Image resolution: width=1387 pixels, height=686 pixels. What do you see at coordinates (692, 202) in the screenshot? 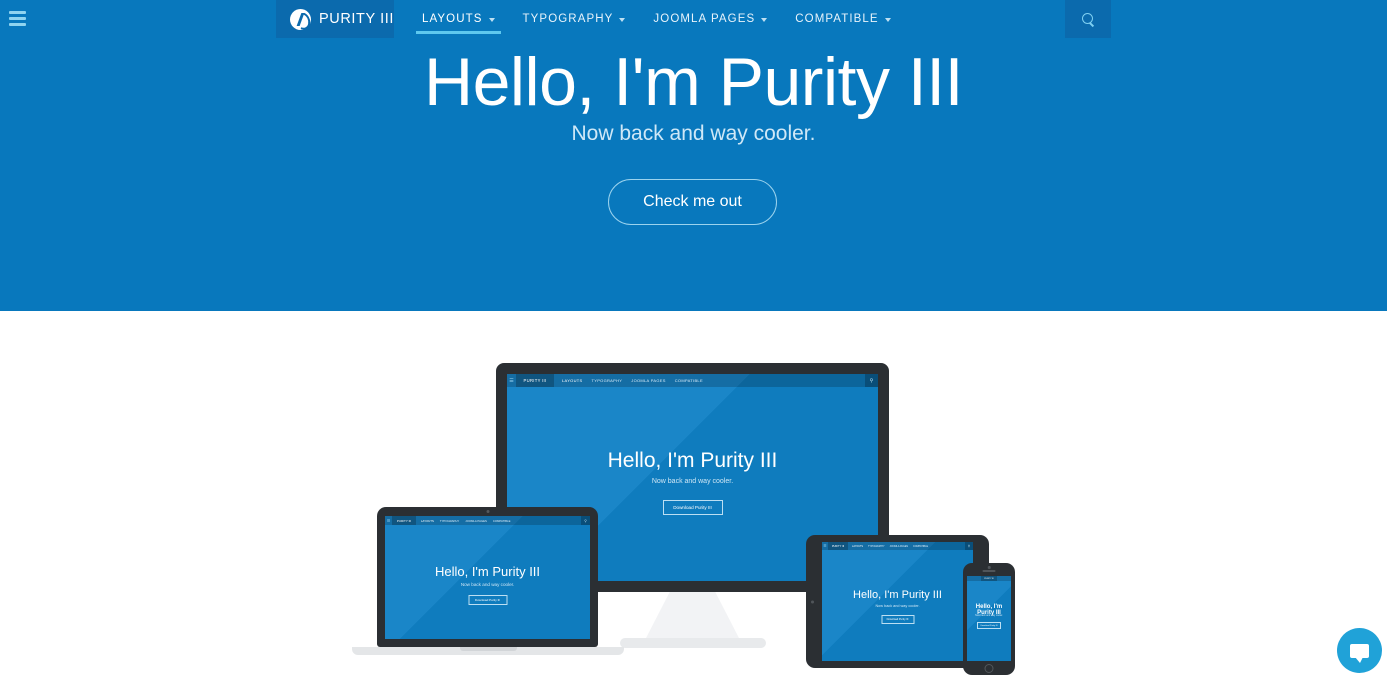
I see `check-me-out-button: Check me out` at bounding box center [692, 202].